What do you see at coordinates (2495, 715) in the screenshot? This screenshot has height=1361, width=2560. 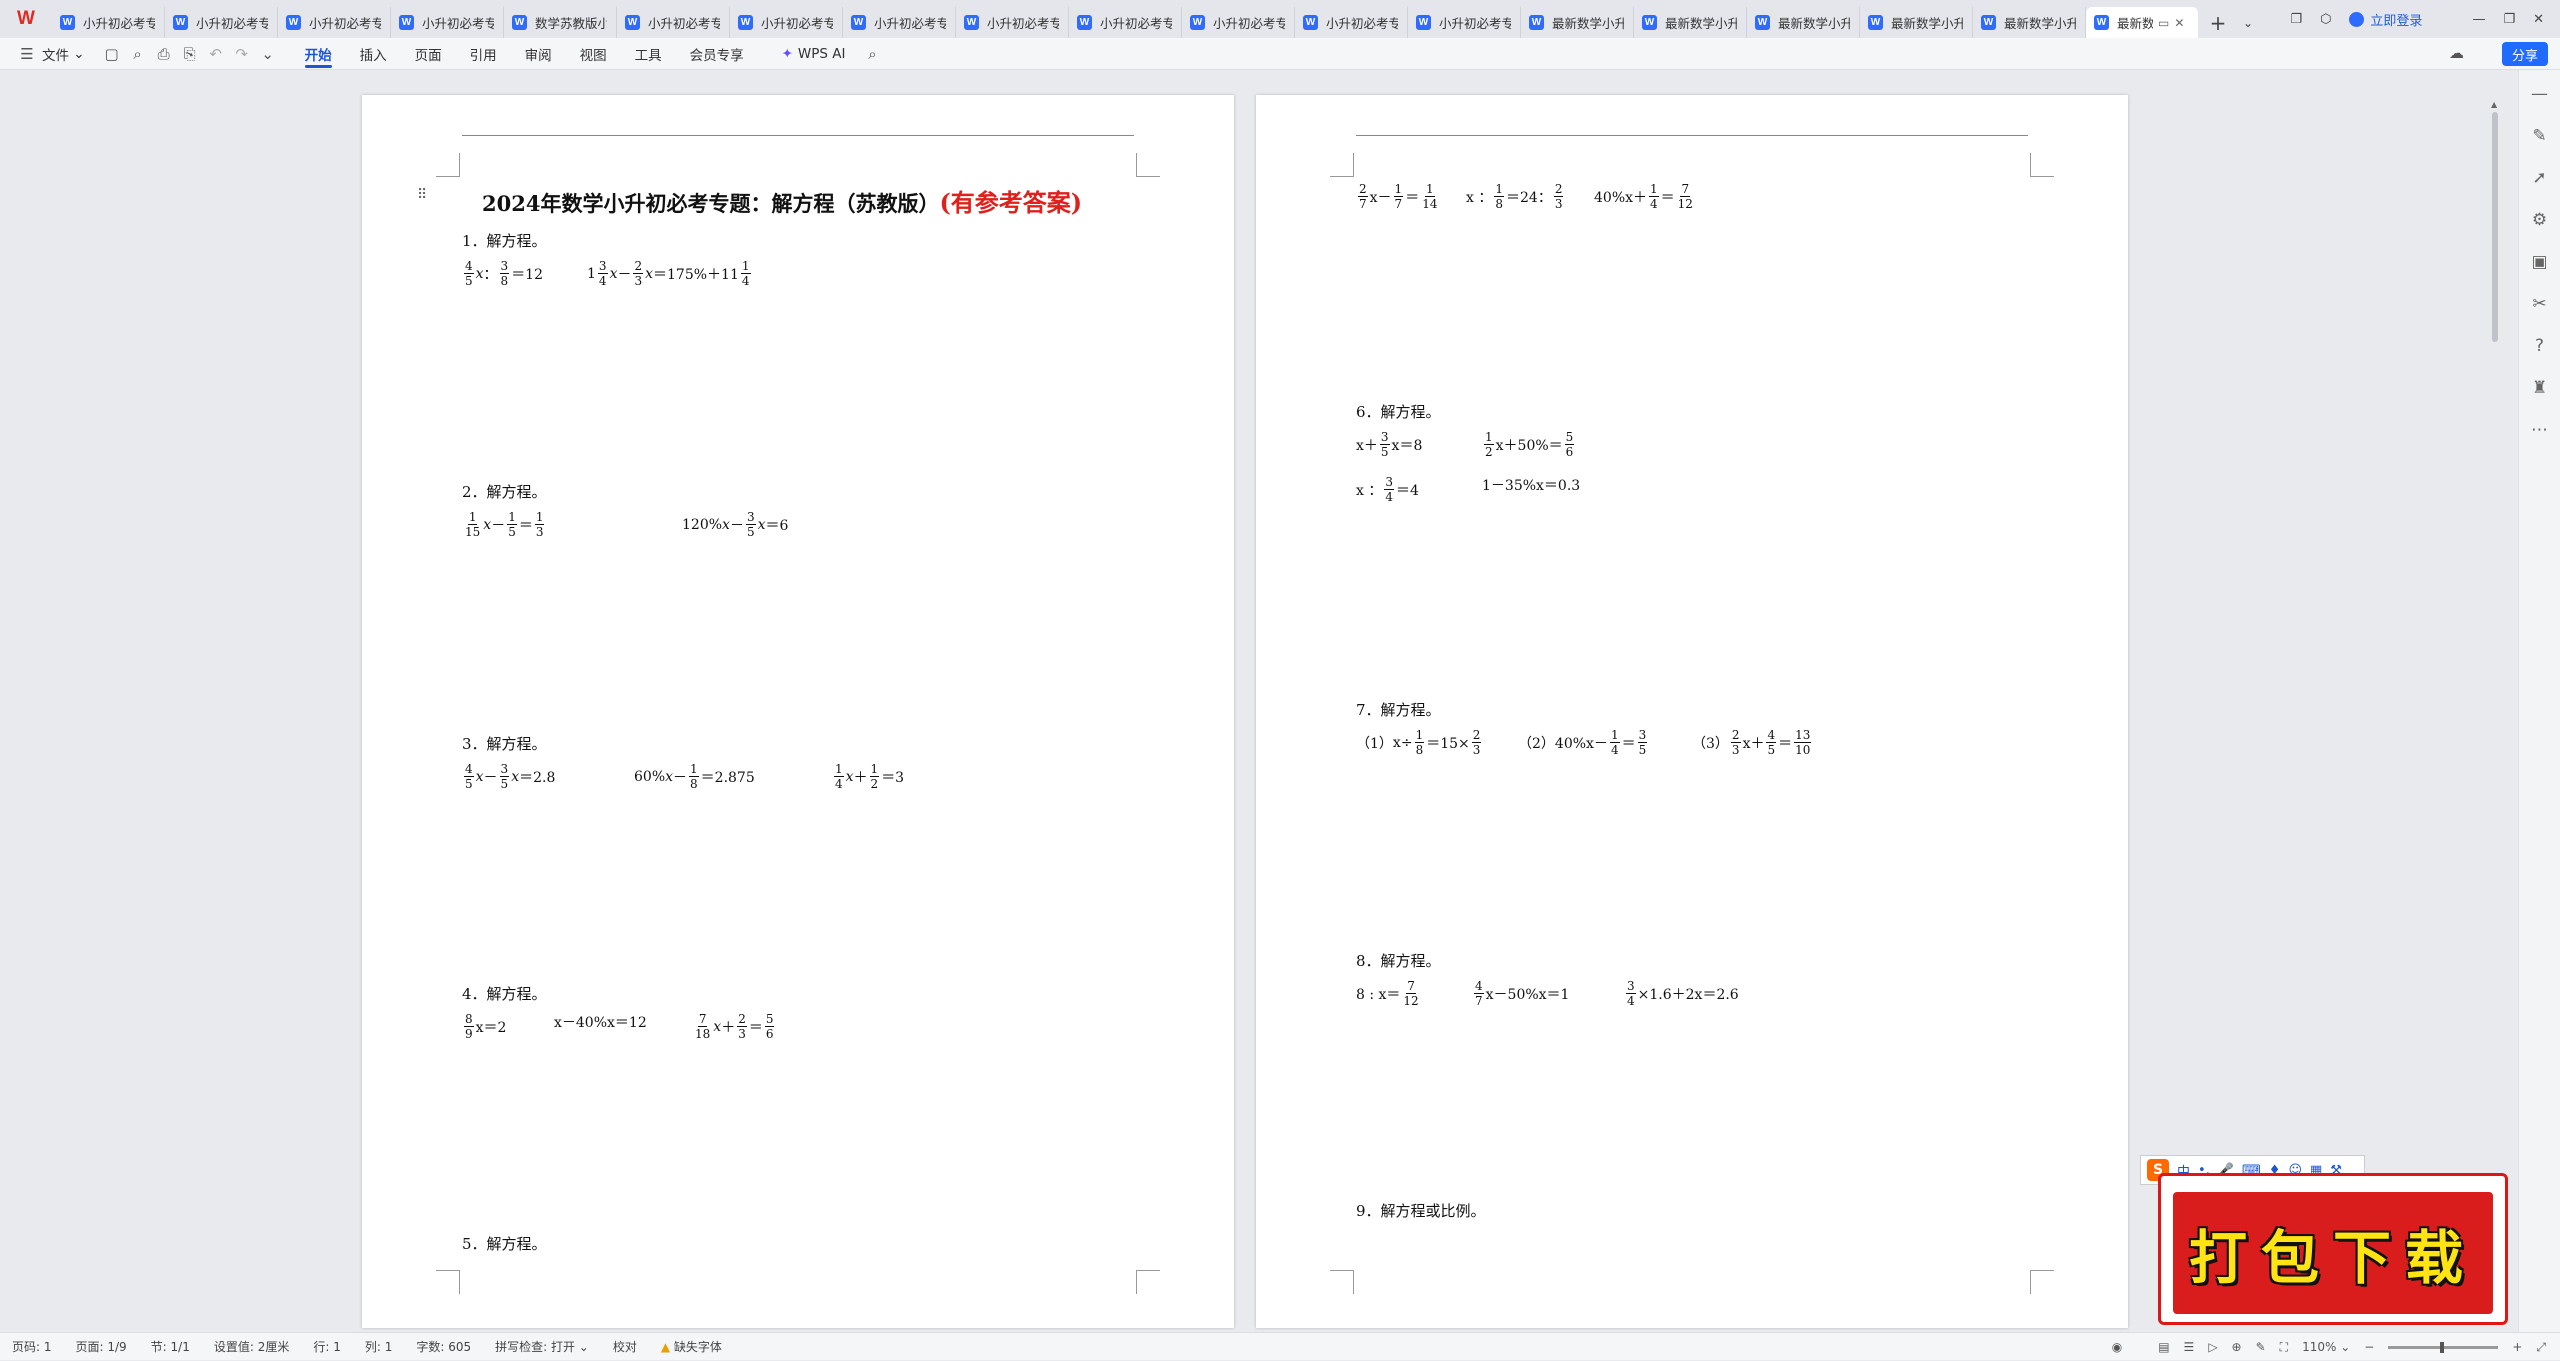 I see `vertical-scrollbar: ▲` at bounding box center [2495, 715].